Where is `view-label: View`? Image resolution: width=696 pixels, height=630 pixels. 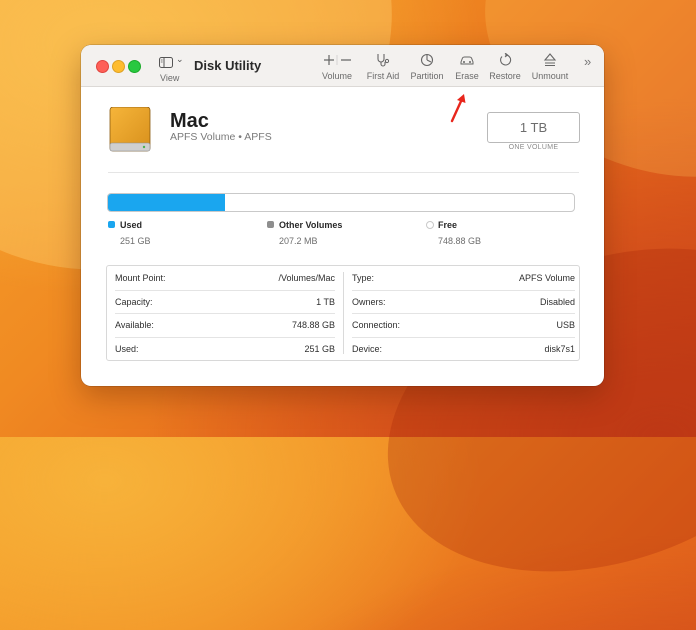
view-label: View is located at coordinates (170, 78).